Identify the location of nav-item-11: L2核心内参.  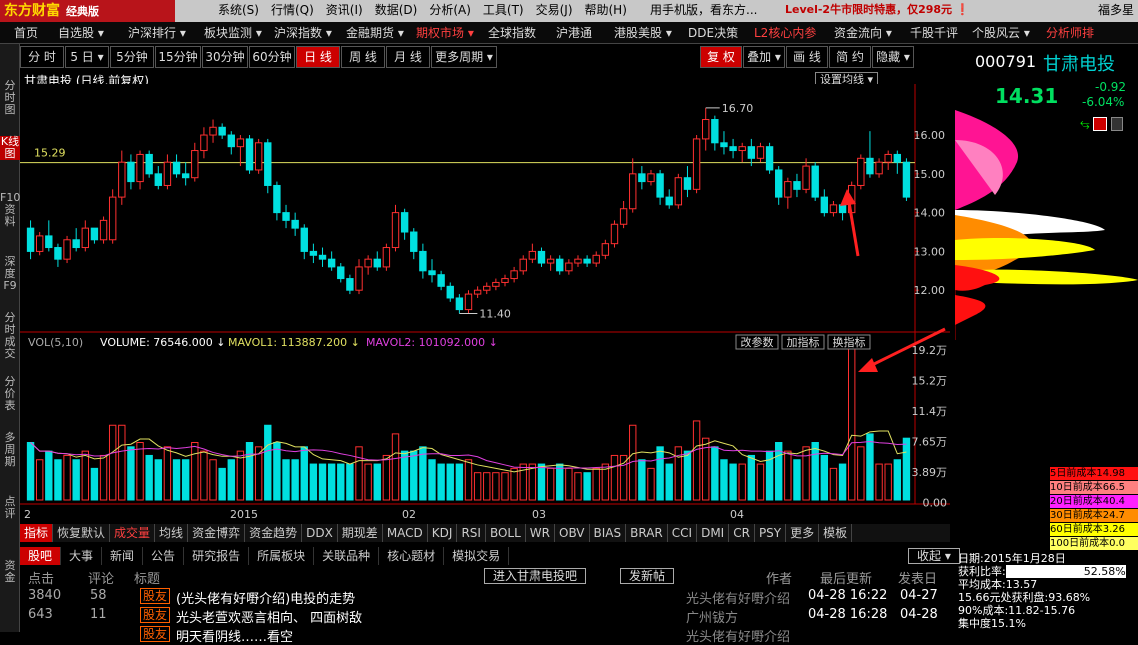
(780, 32).